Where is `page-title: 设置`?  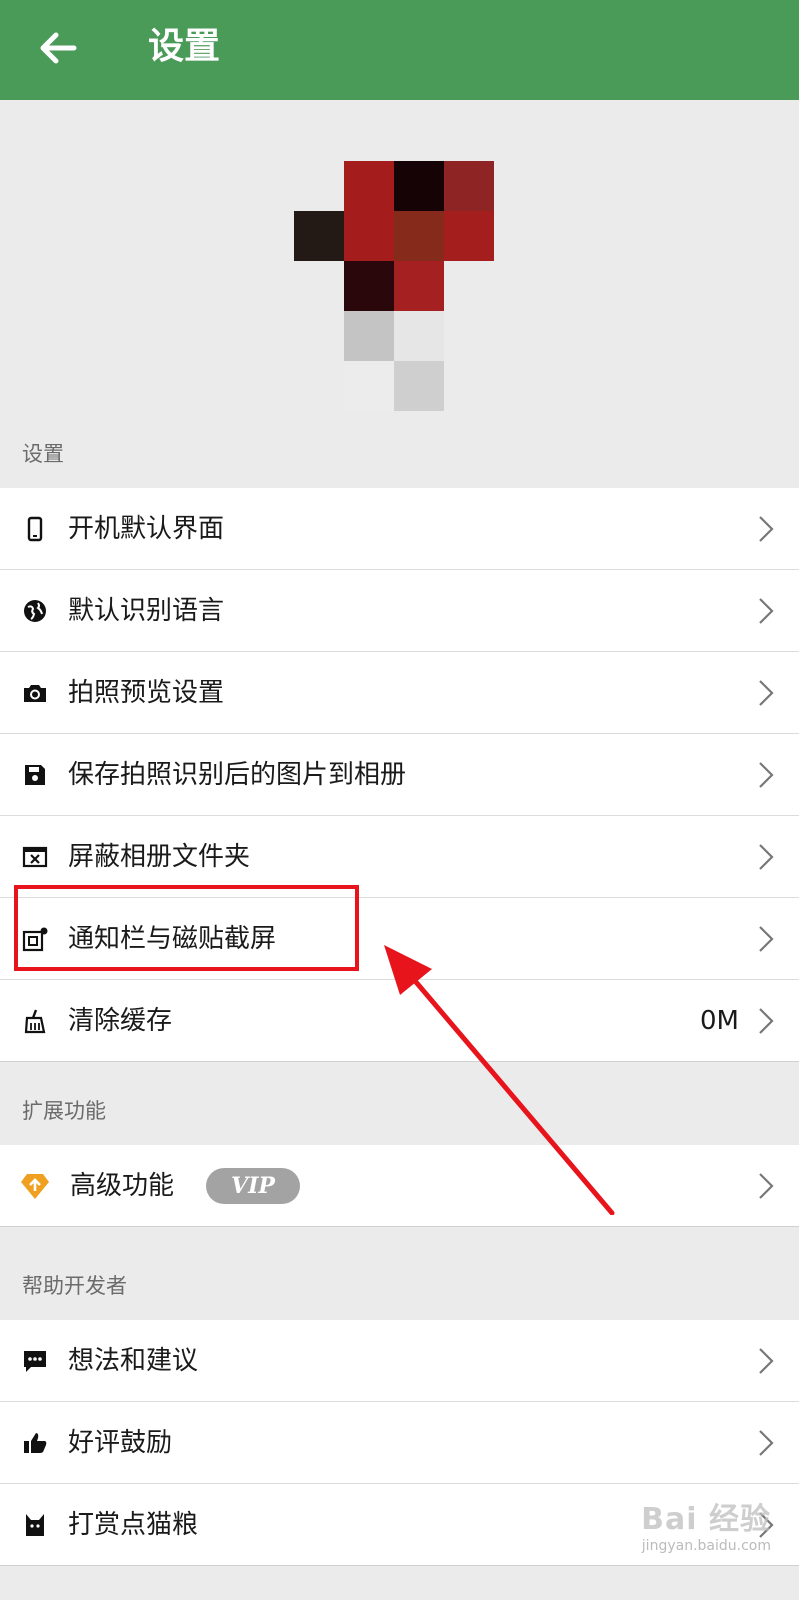
page-title: 设置 is located at coordinates (184, 46).